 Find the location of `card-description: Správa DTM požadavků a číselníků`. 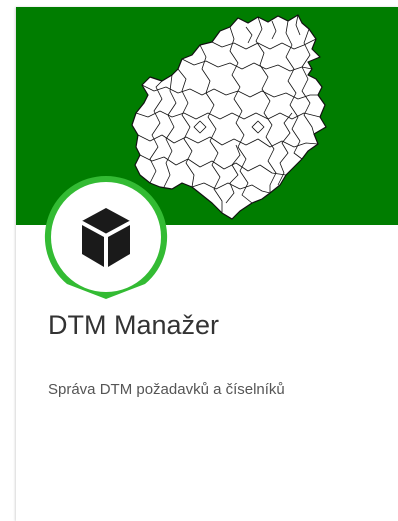

card-description: Správa DTM požadavků a číselníků is located at coordinates (166, 389).